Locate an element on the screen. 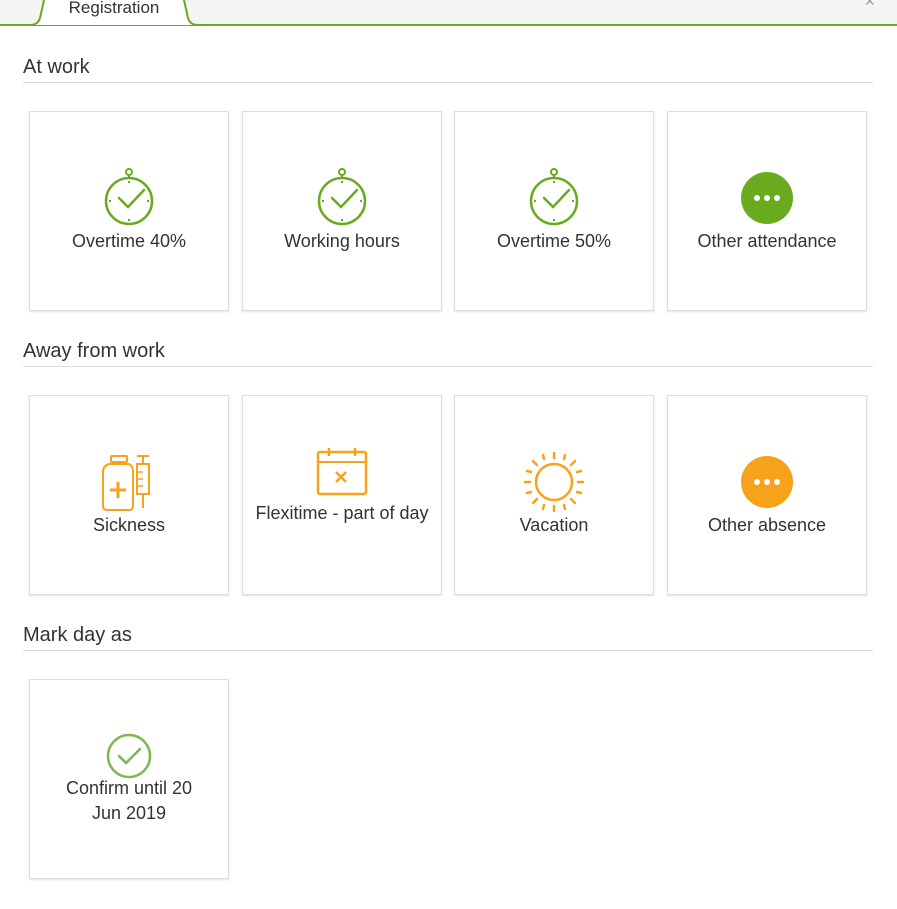  tile-label: Flexitime - part of day is located at coordinates (342, 513).